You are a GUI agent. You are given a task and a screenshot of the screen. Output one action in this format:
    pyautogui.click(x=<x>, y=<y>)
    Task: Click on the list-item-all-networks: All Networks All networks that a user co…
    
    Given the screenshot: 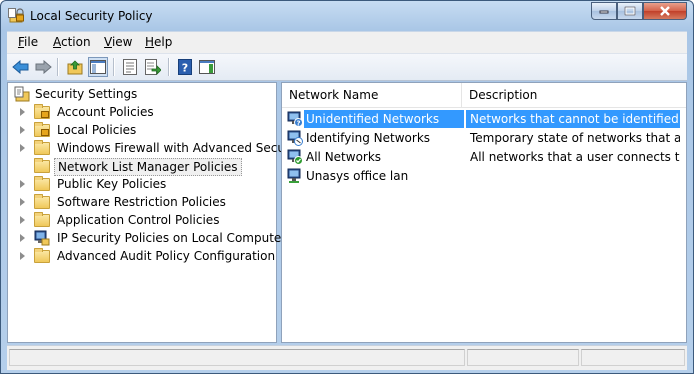 What is the action you would take?
    pyautogui.click(x=484, y=157)
    